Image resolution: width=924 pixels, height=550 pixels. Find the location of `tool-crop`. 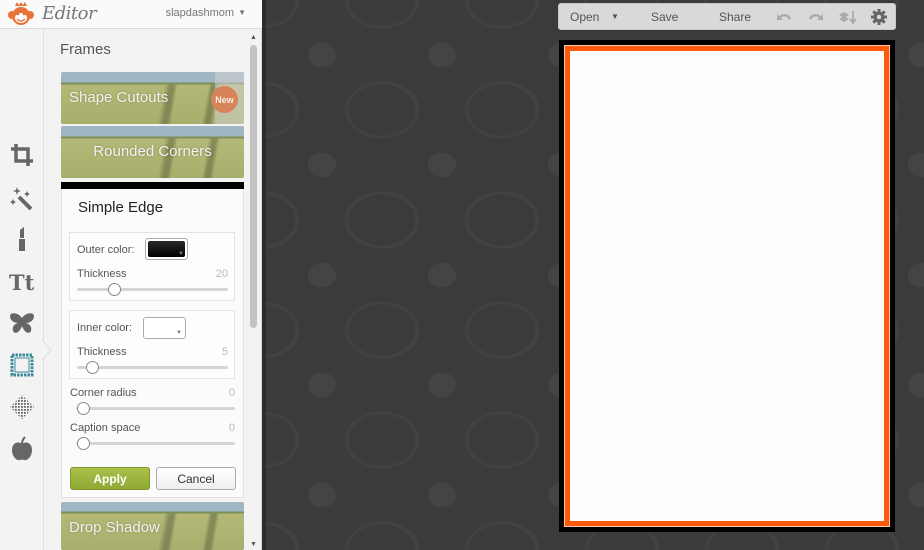

tool-crop is located at coordinates (22, 155).